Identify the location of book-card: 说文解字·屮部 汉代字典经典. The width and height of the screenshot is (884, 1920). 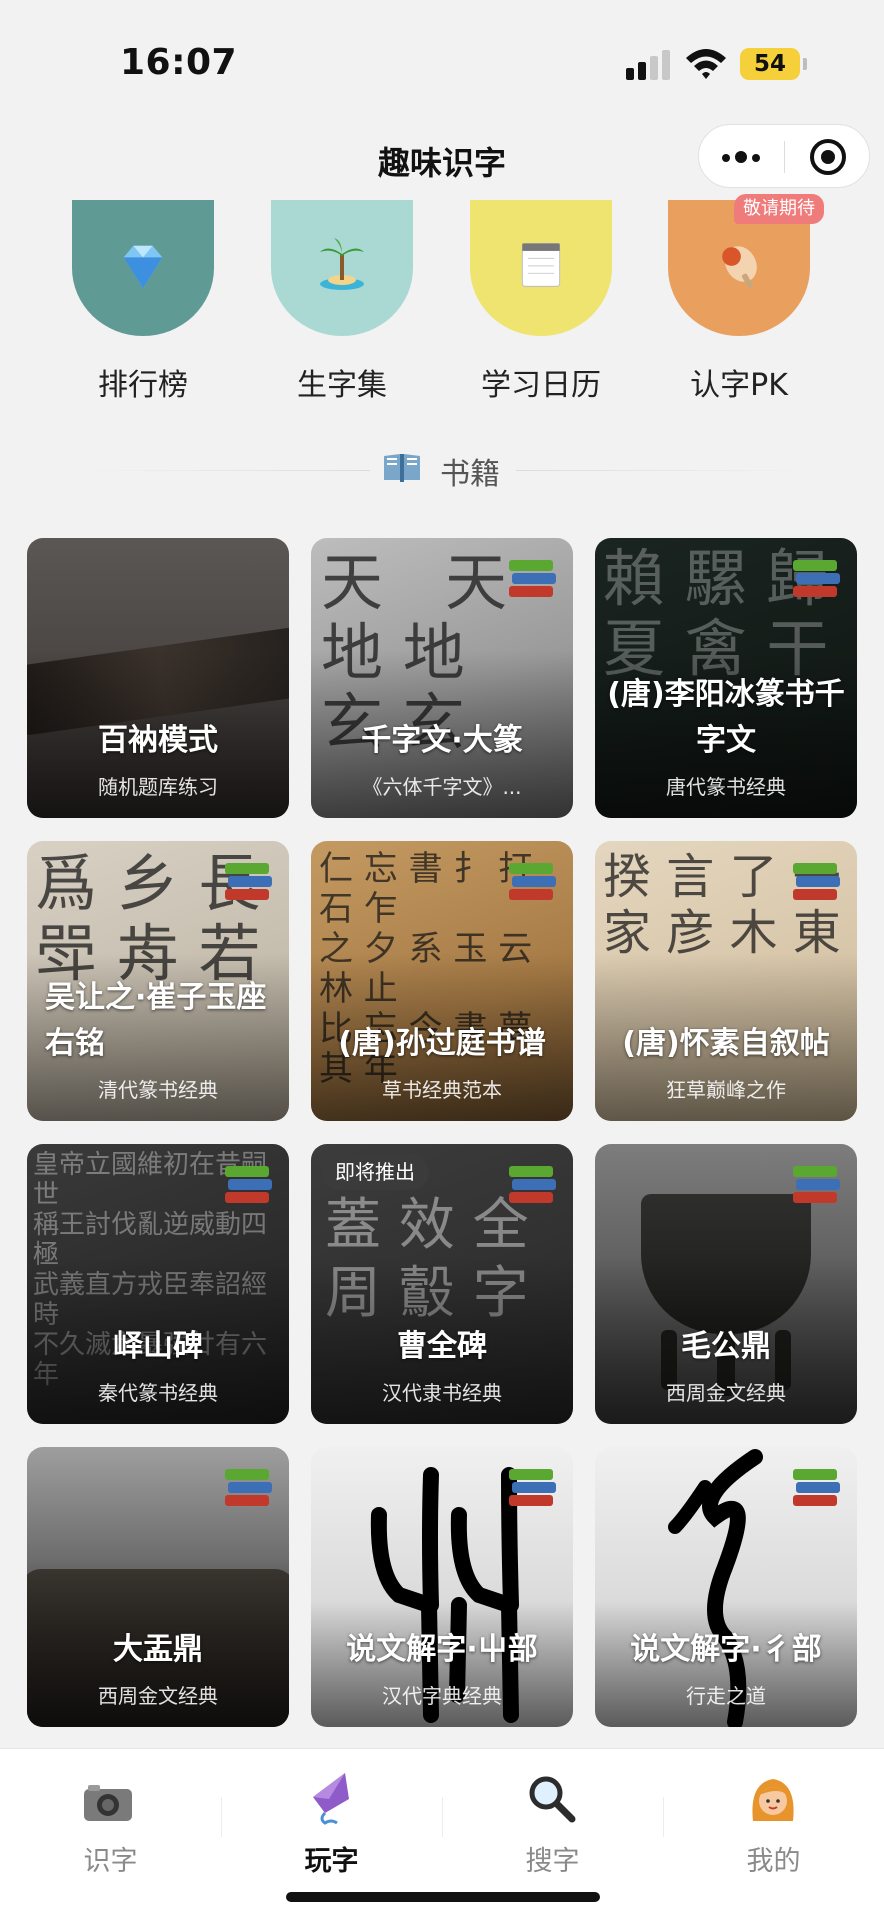
(442, 1587).